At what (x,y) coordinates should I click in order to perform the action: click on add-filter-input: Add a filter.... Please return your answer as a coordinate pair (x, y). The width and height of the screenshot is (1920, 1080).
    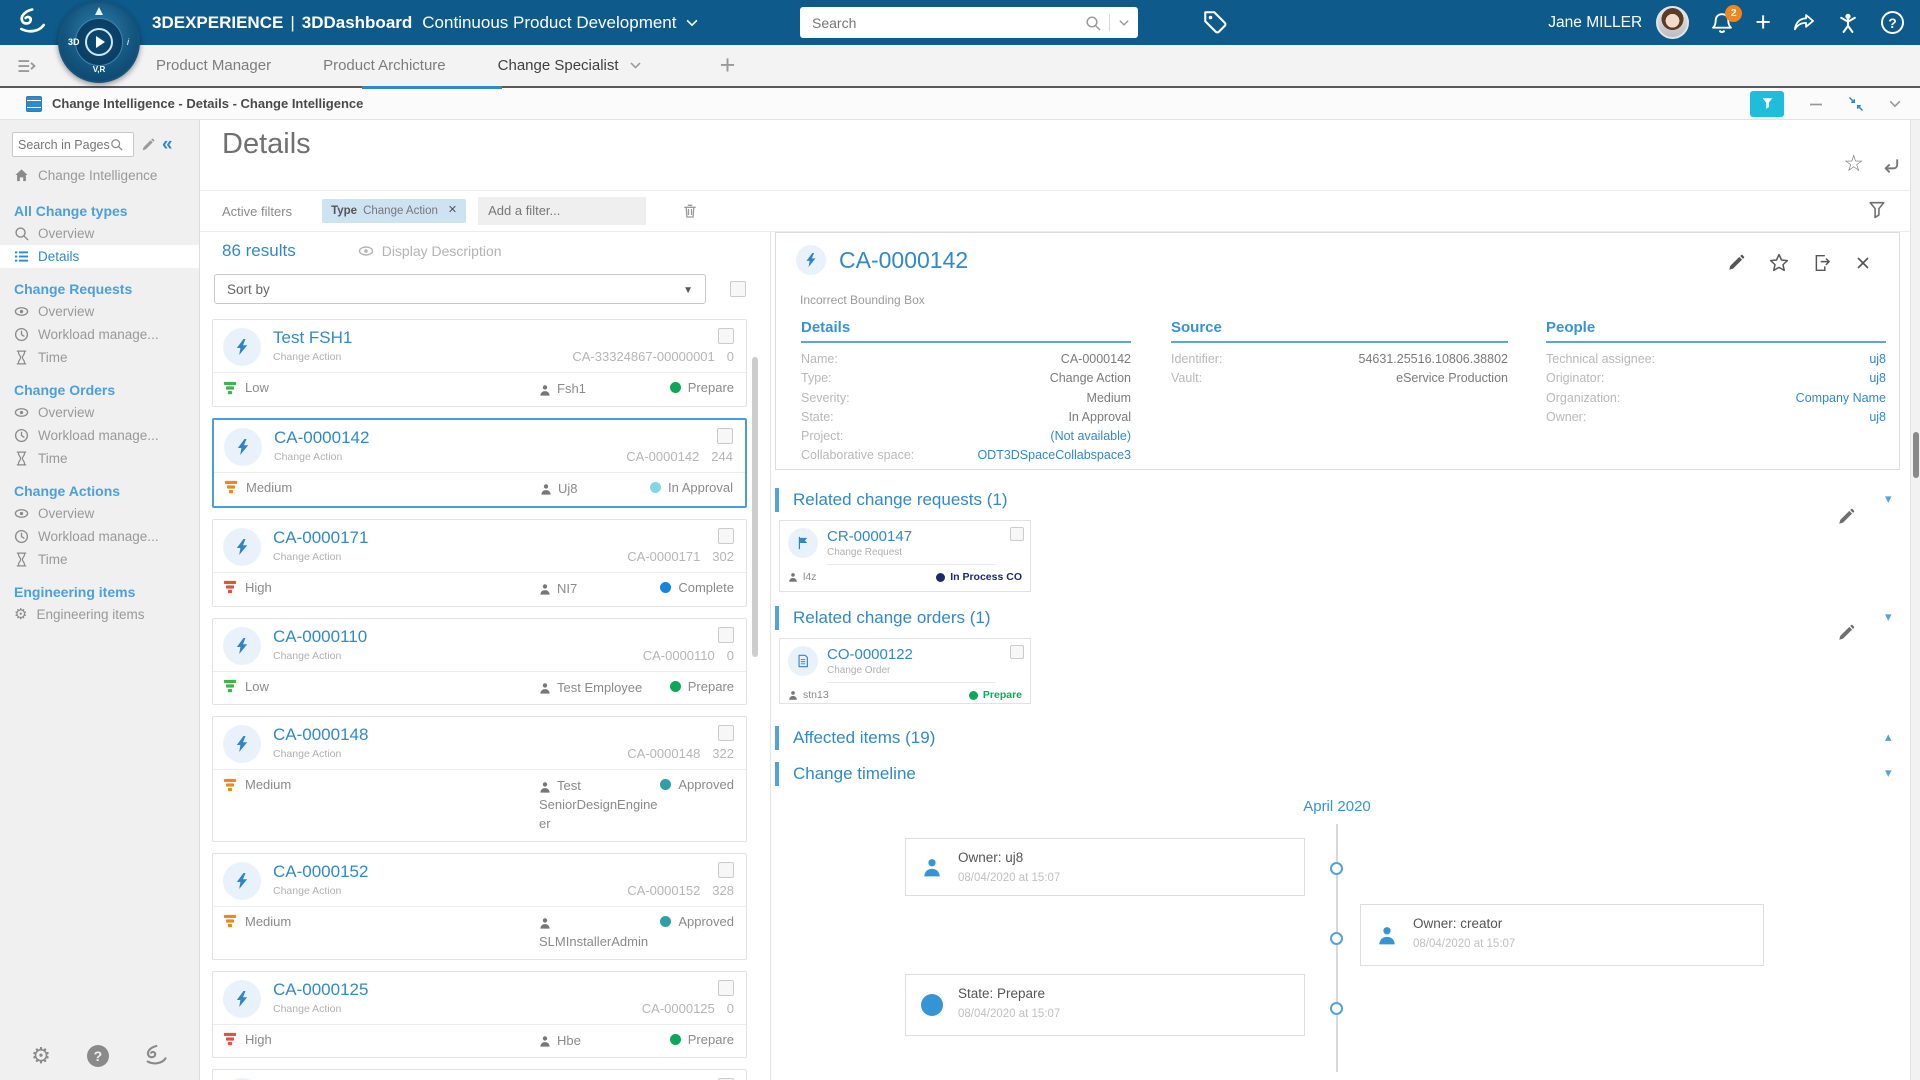
    Looking at the image, I should click on (562, 211).